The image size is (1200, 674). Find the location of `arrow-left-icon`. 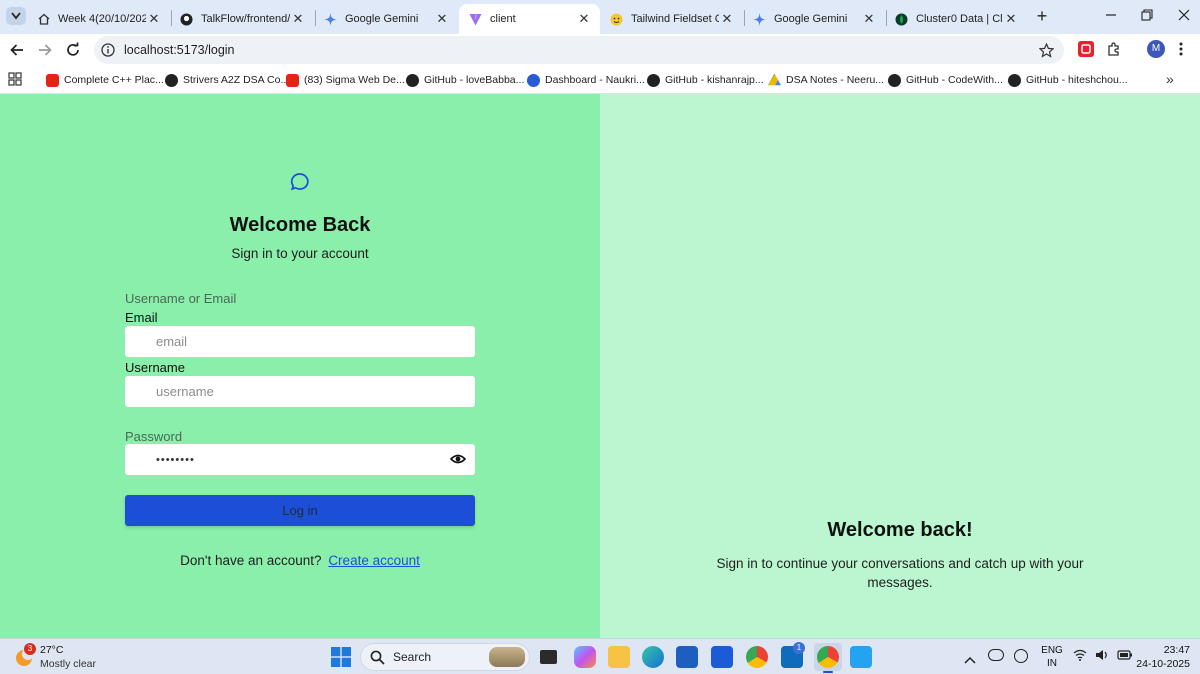

arrow-left-icon is located at coordinates (16, 50).